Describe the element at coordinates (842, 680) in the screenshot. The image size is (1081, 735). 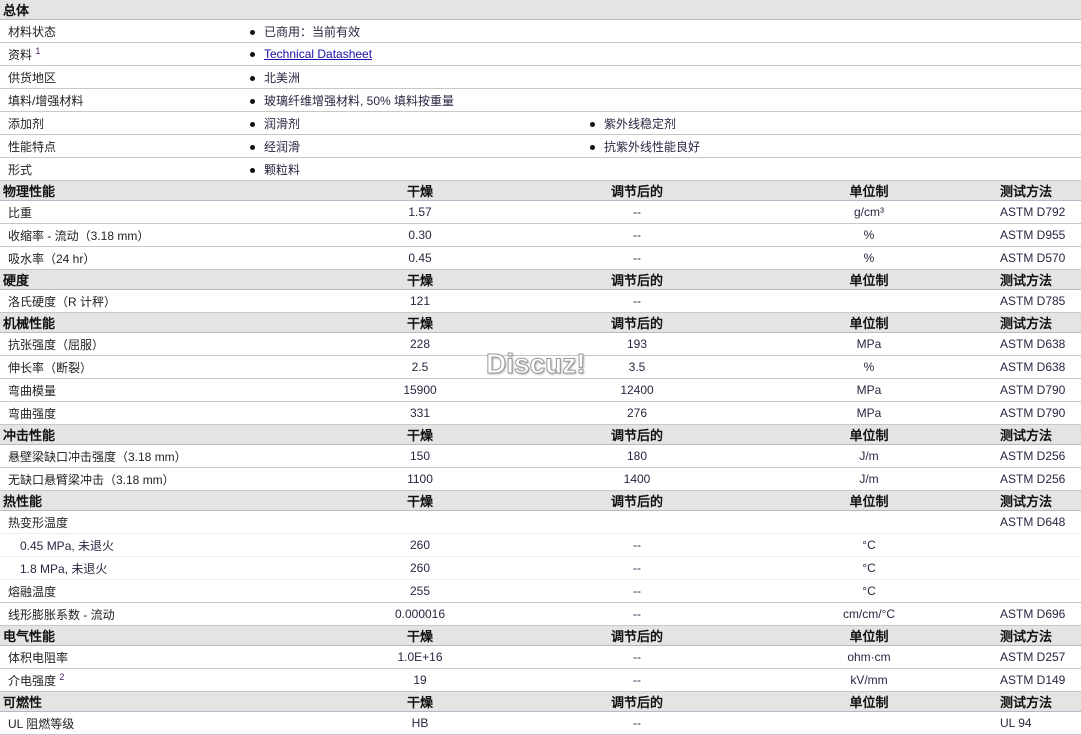
I see `unit-value: kV/mm` at that location.